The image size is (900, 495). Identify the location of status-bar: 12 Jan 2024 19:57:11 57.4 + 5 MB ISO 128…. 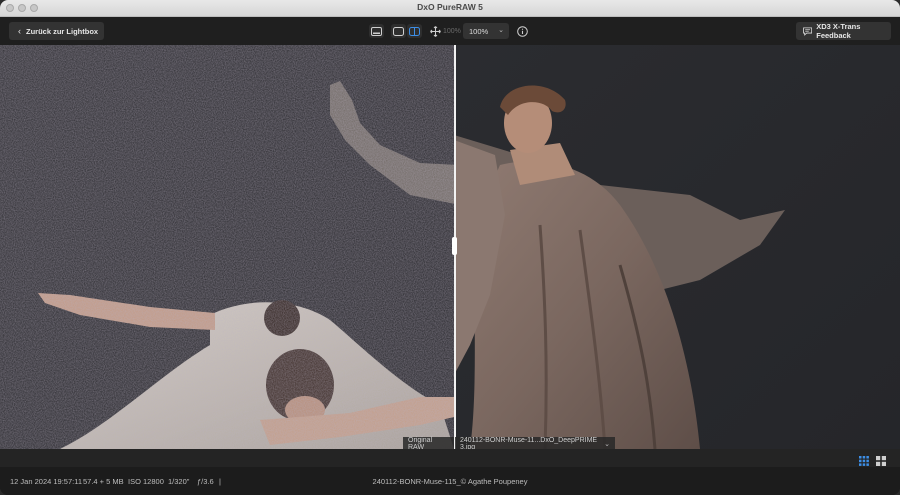
(450, 481).